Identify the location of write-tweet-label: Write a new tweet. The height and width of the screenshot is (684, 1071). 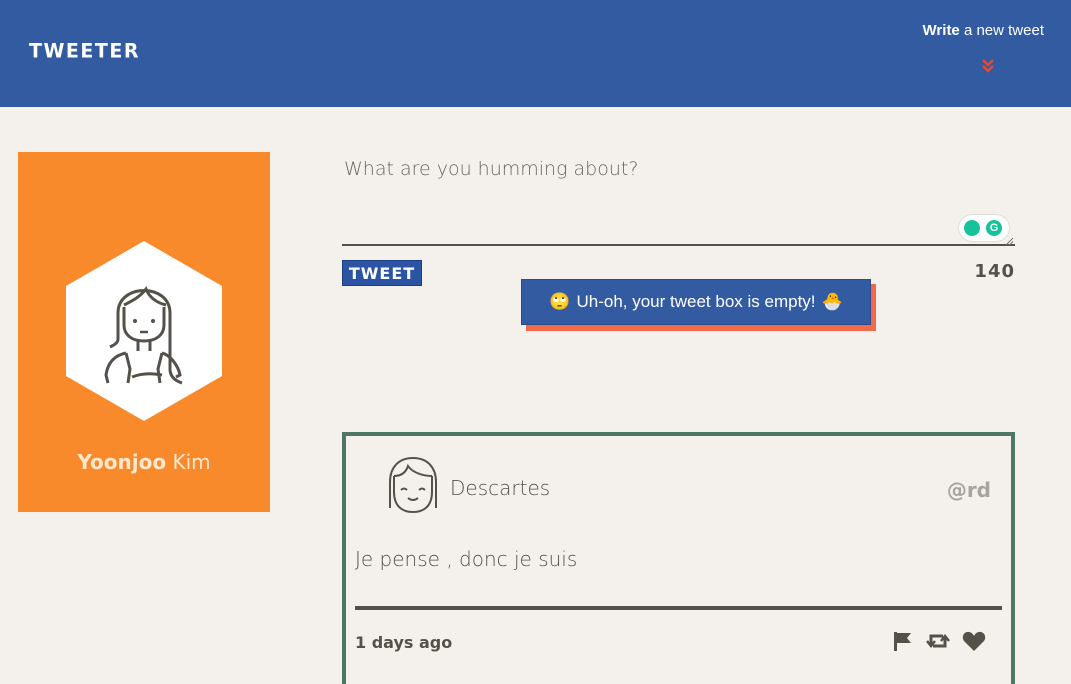
(974, 30).